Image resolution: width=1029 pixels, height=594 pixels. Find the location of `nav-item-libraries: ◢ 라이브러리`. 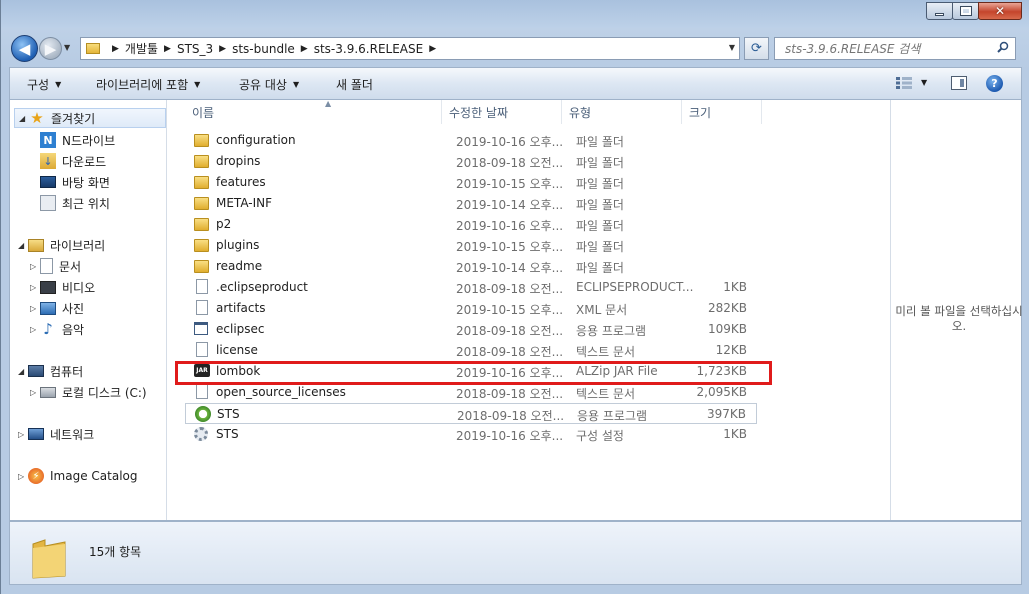

nav-item-libraries: ◢ 라이브러리 is located at coordinates (61, 245).